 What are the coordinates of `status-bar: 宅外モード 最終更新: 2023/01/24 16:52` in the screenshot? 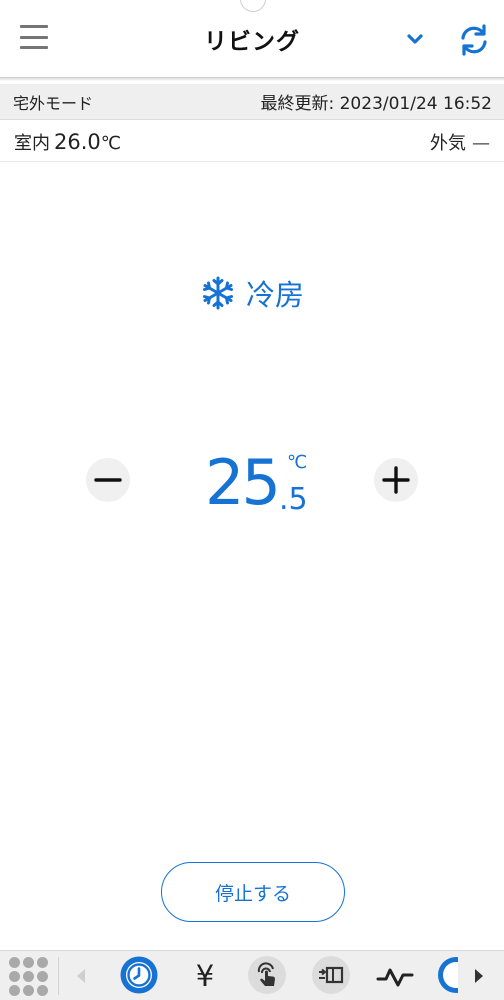 It's located at (252, 102).